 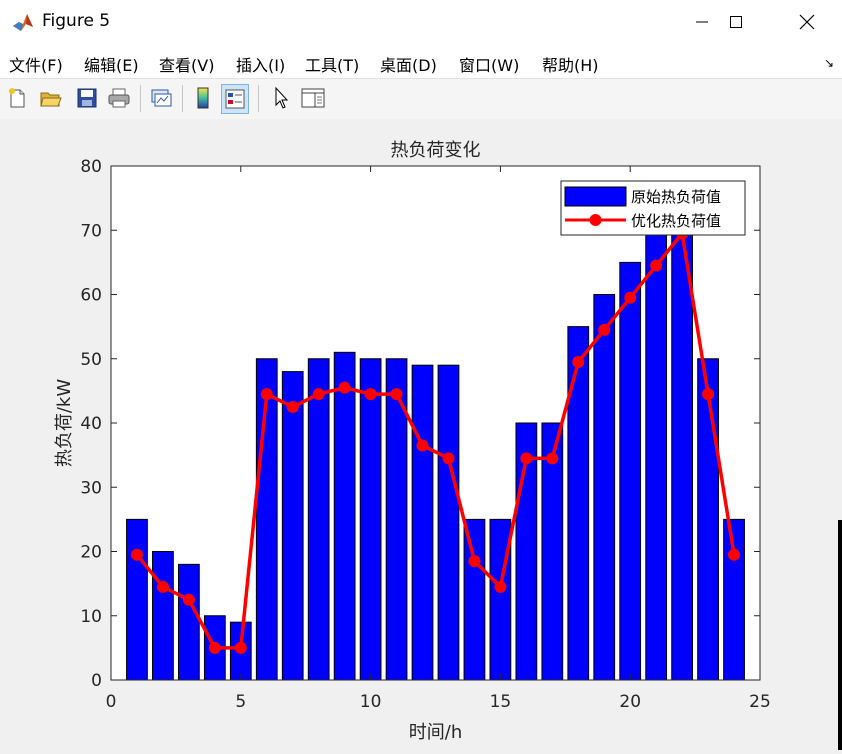 What do you see at coordinates (91, 167) in the screenshot?
I see `y-tick-label: 80` at bounding box center [91, 167].